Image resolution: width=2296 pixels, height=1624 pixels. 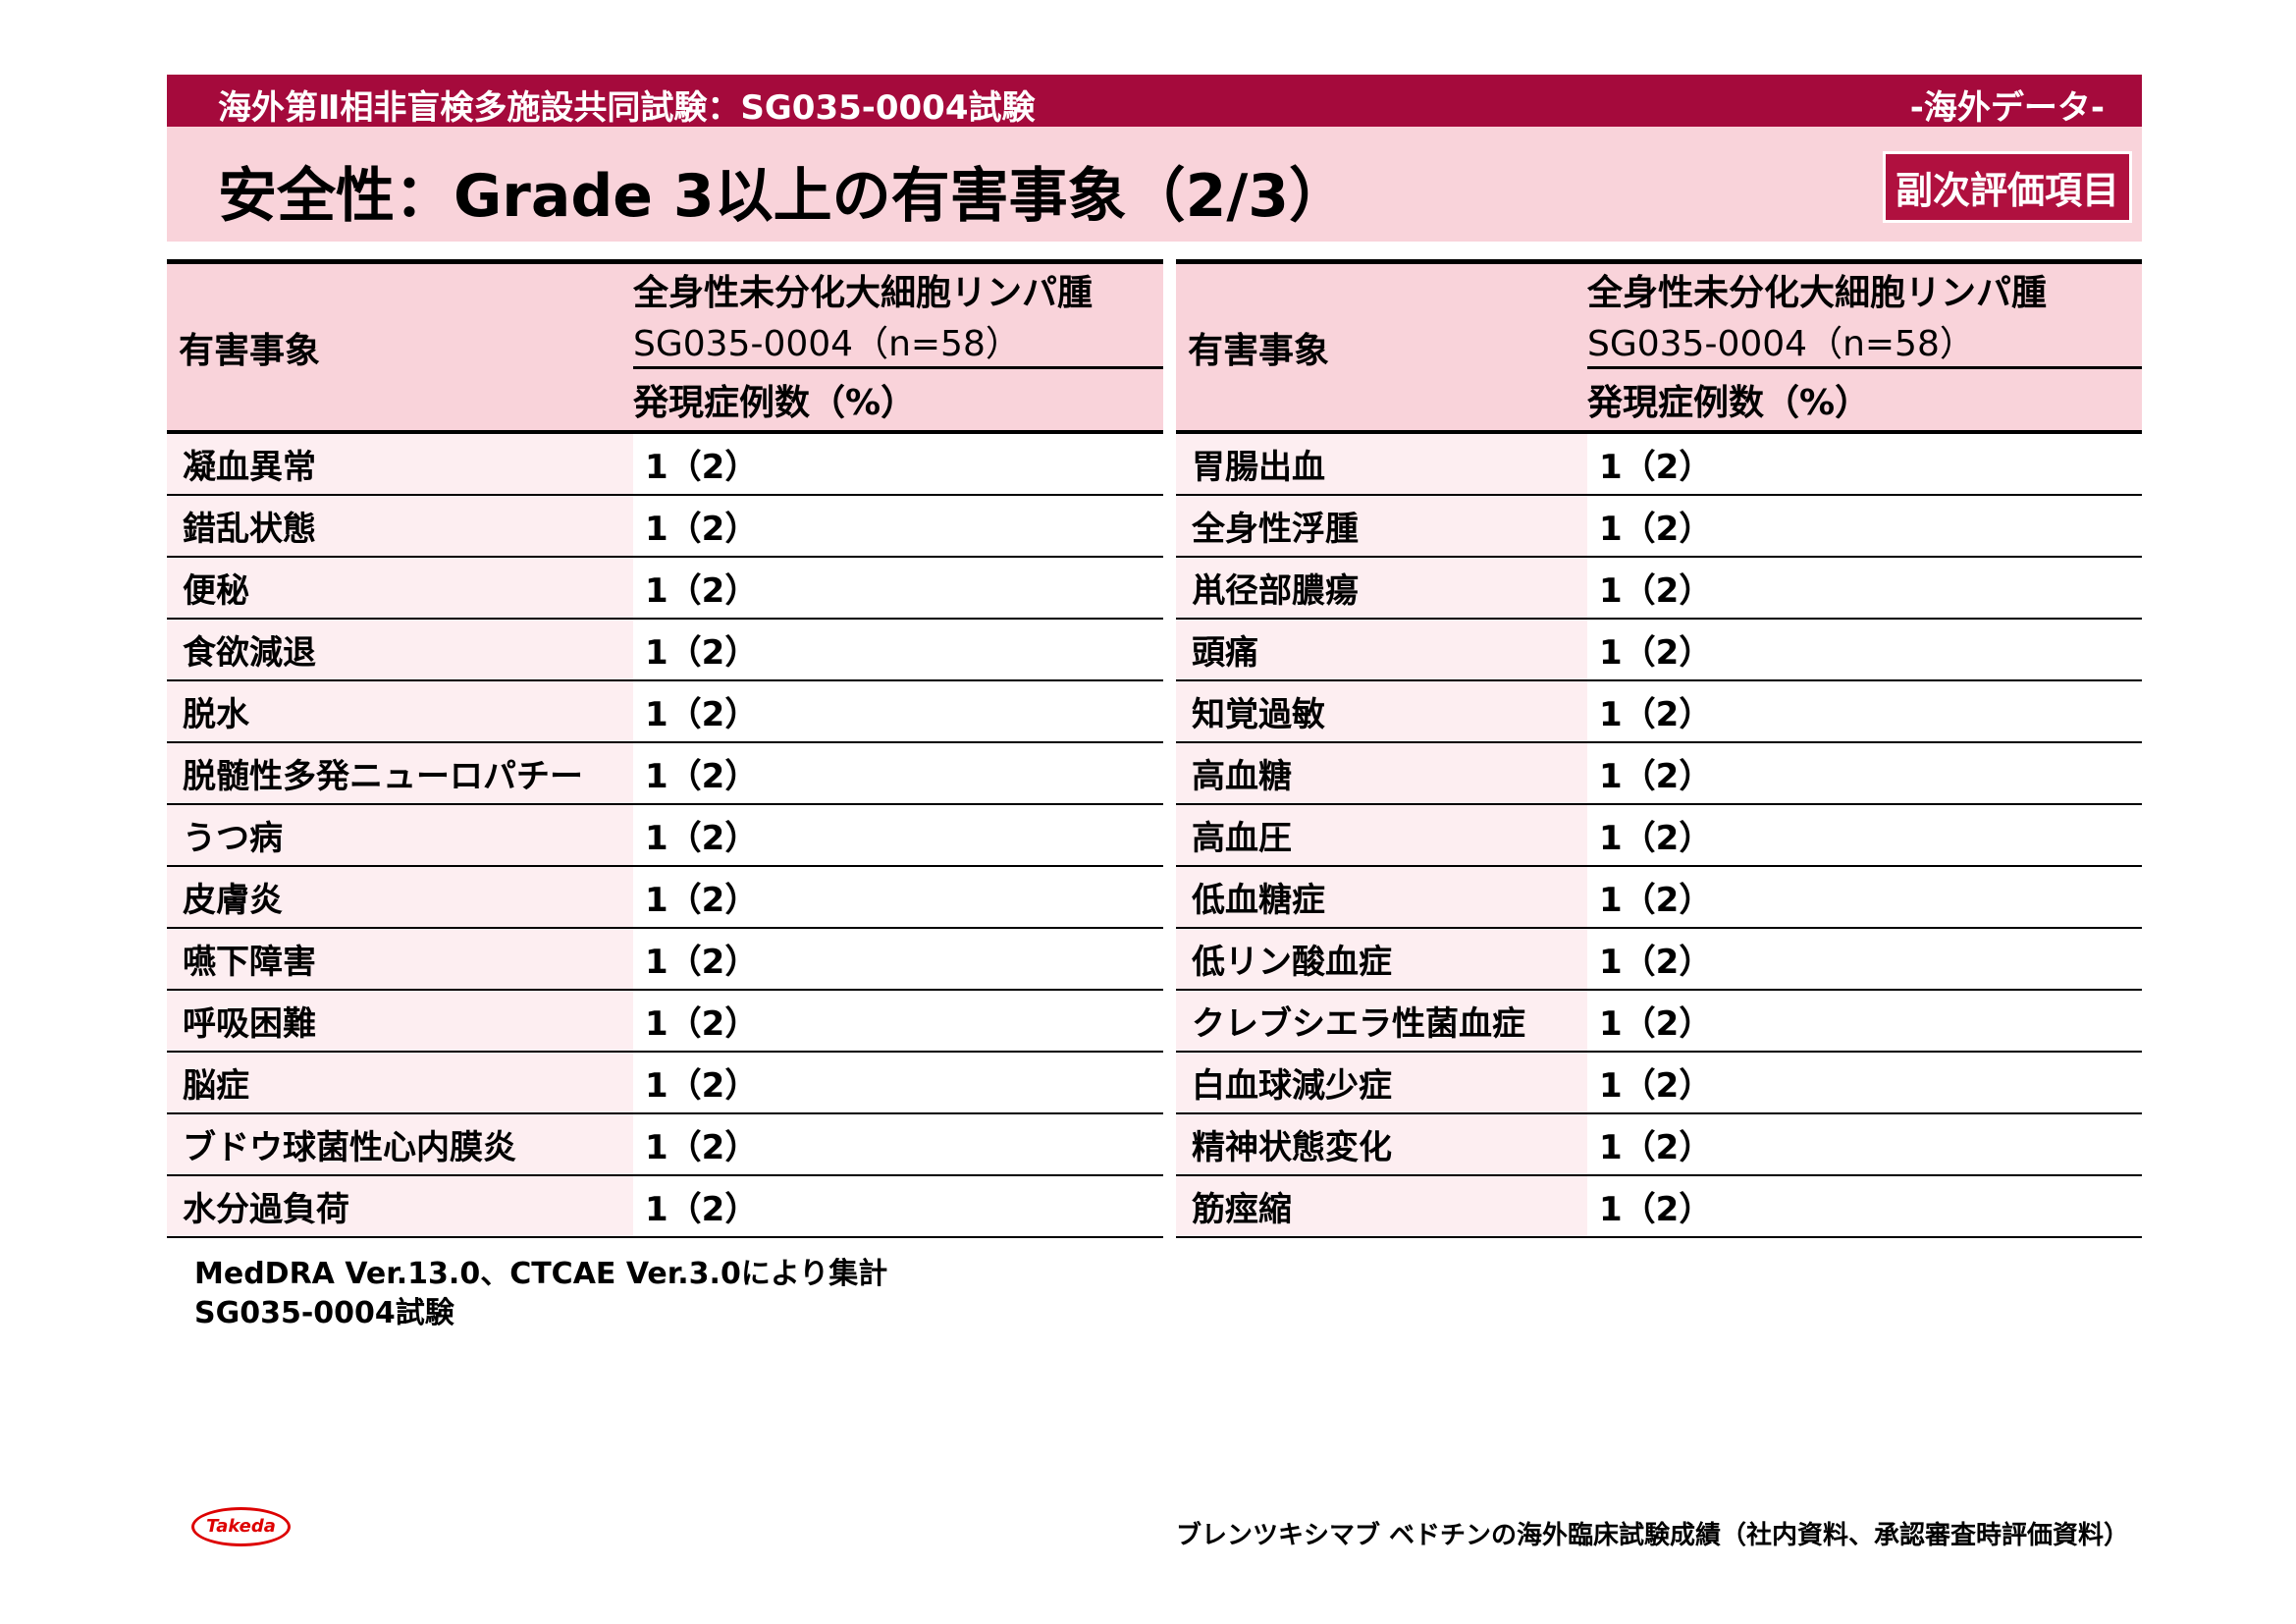 I want to click on event-name: 水分過負荷, so click(x=400, y=1206).